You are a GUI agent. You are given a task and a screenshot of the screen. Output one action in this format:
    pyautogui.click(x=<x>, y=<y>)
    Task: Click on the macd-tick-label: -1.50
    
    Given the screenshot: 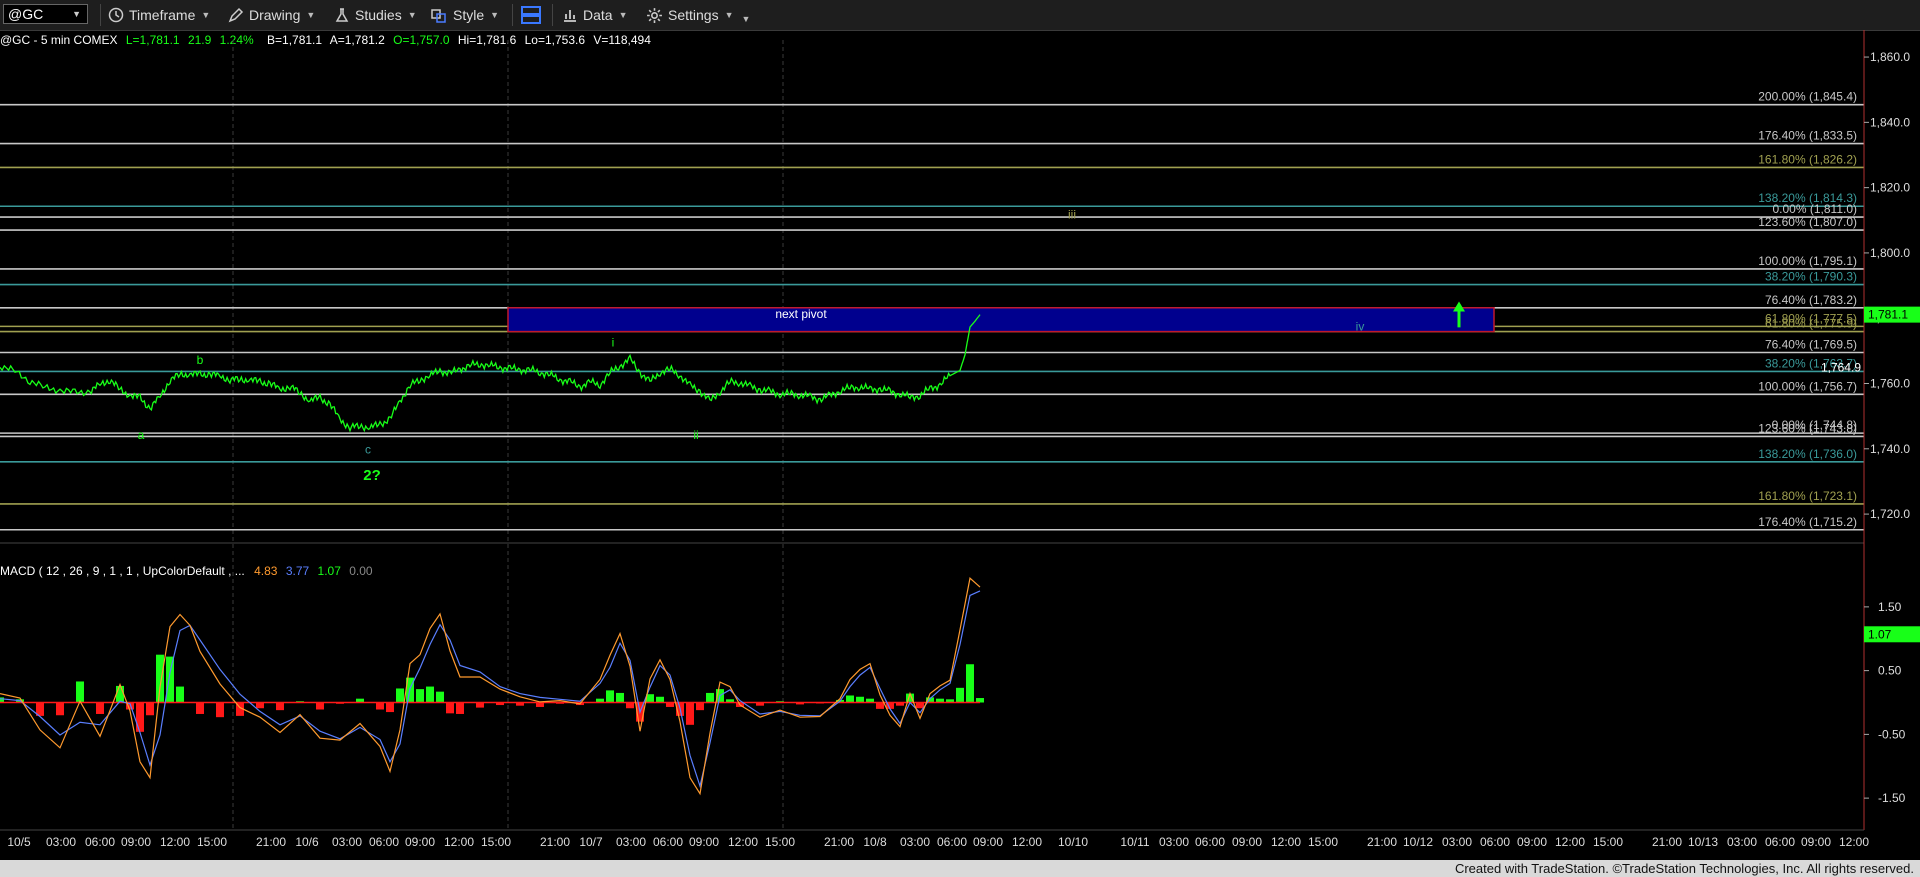 What is the action you would take?
    pyautogui.click(x=1892, y=798)
    